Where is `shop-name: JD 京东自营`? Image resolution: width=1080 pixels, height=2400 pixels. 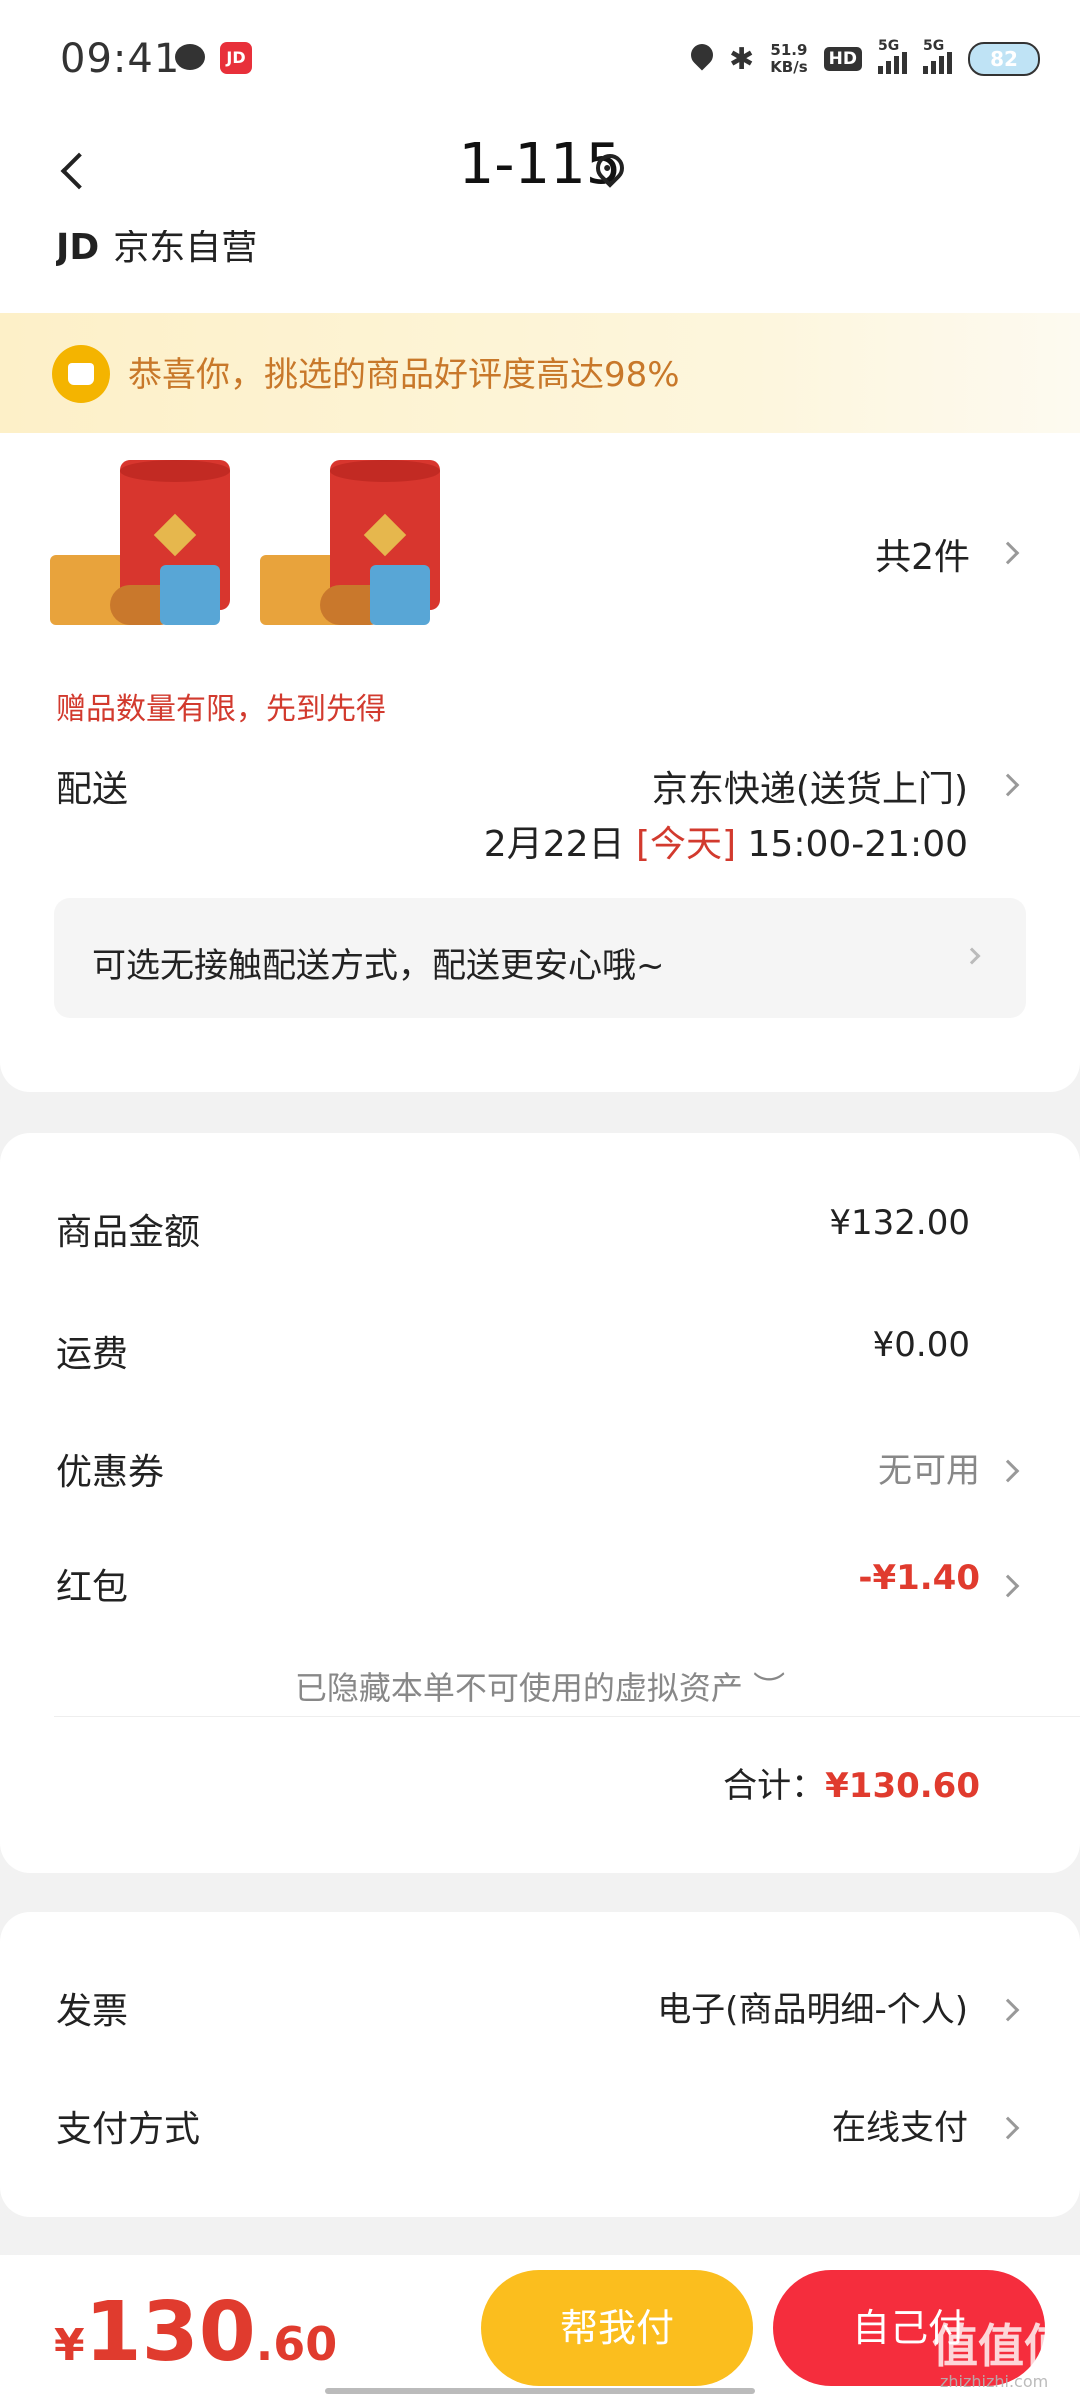
shop-name: JD 京东自营 is located at coordinates (156, 252).